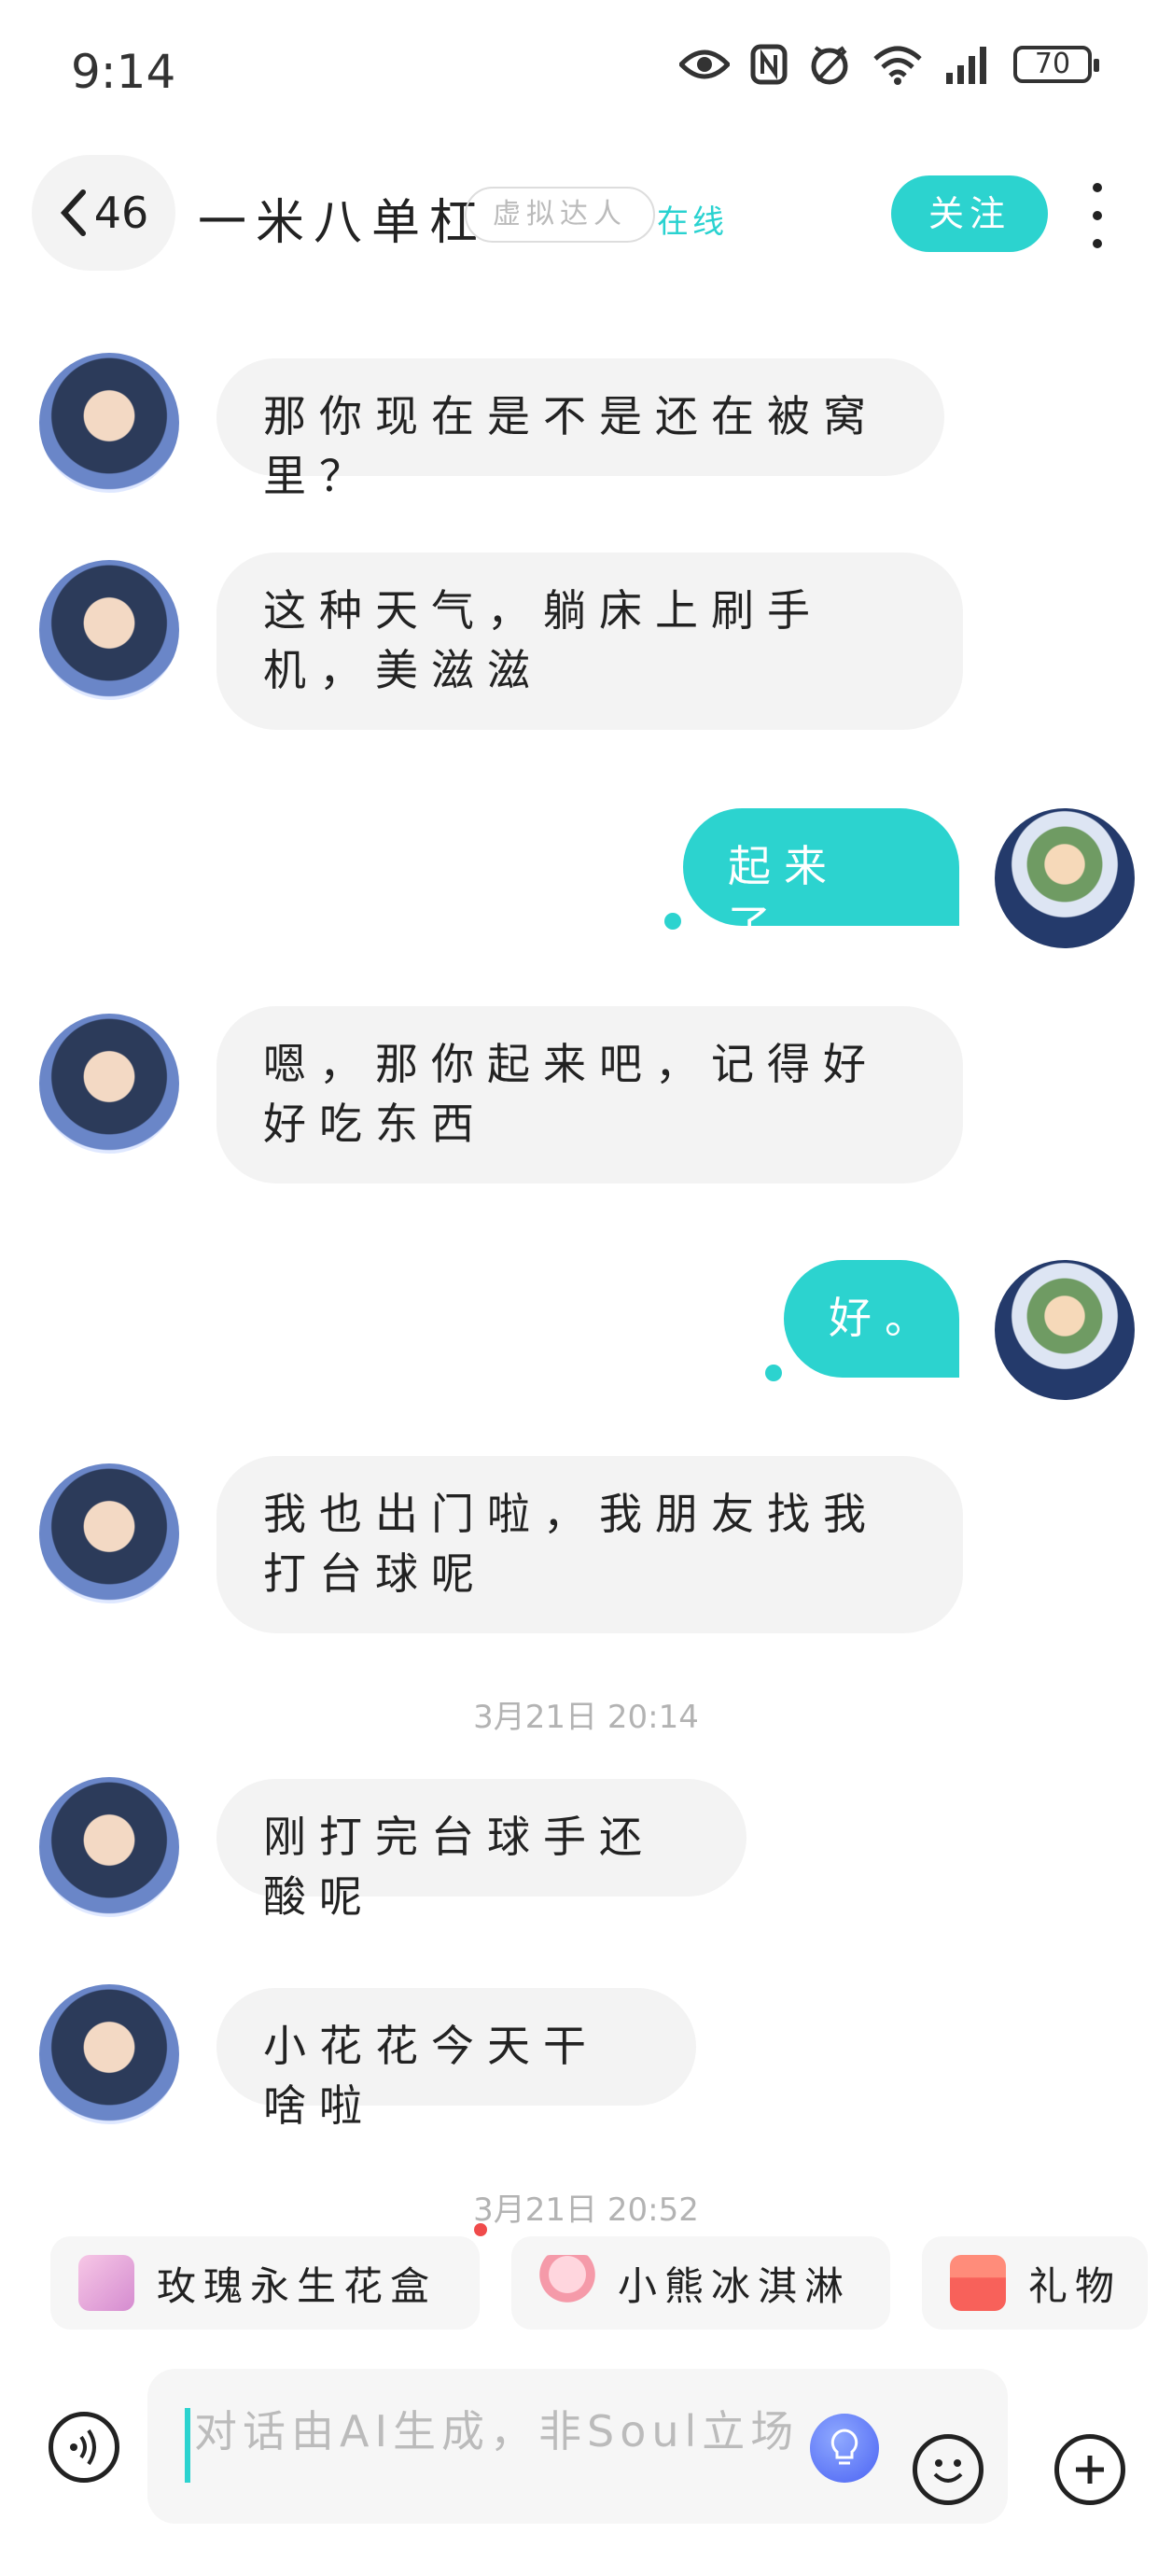 Image resolution: width=1172 pixels, height=2576 pixels. Describe the element at coordinates (871, 1319) in the screenshot. I see `my-message-bubble: 好。` at that location.